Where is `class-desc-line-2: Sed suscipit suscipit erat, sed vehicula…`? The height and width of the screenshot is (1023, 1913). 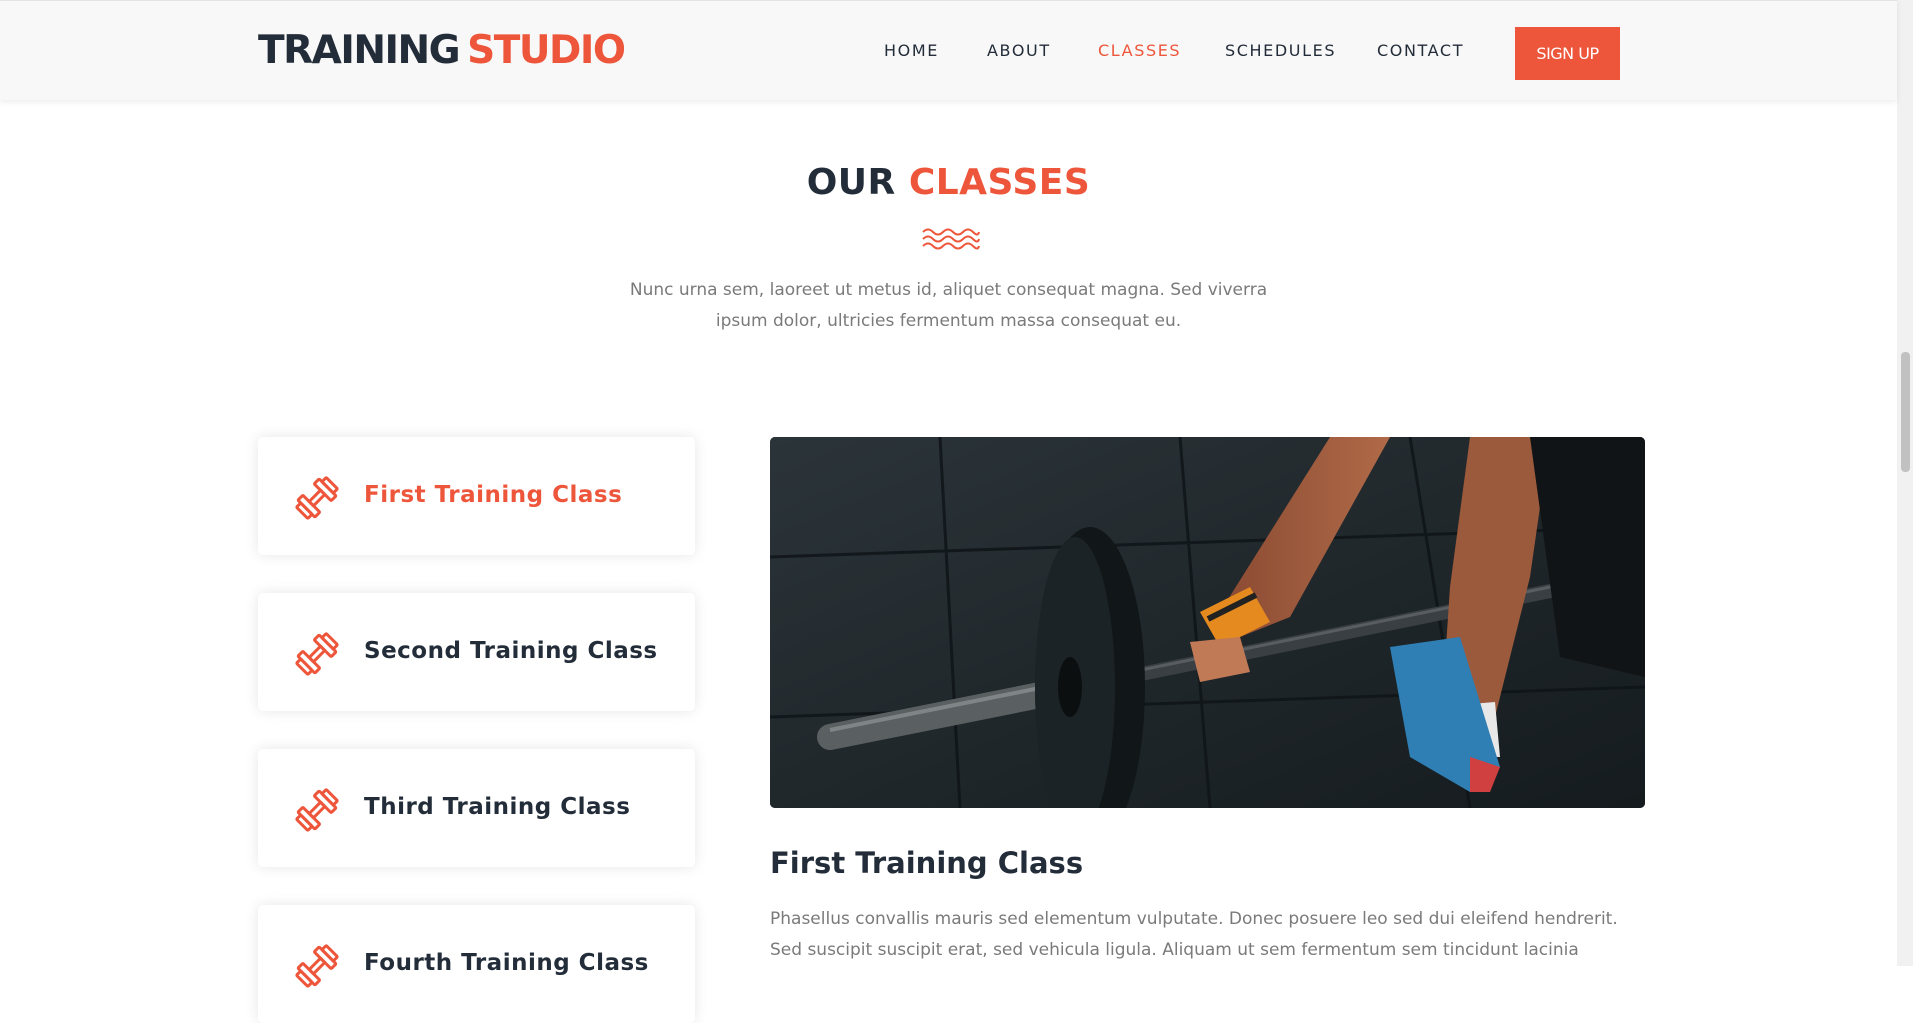 class-desc-line-2: Sed suscipit suscipit erat, sed vehicula… is located at coordinates (1174, 950).